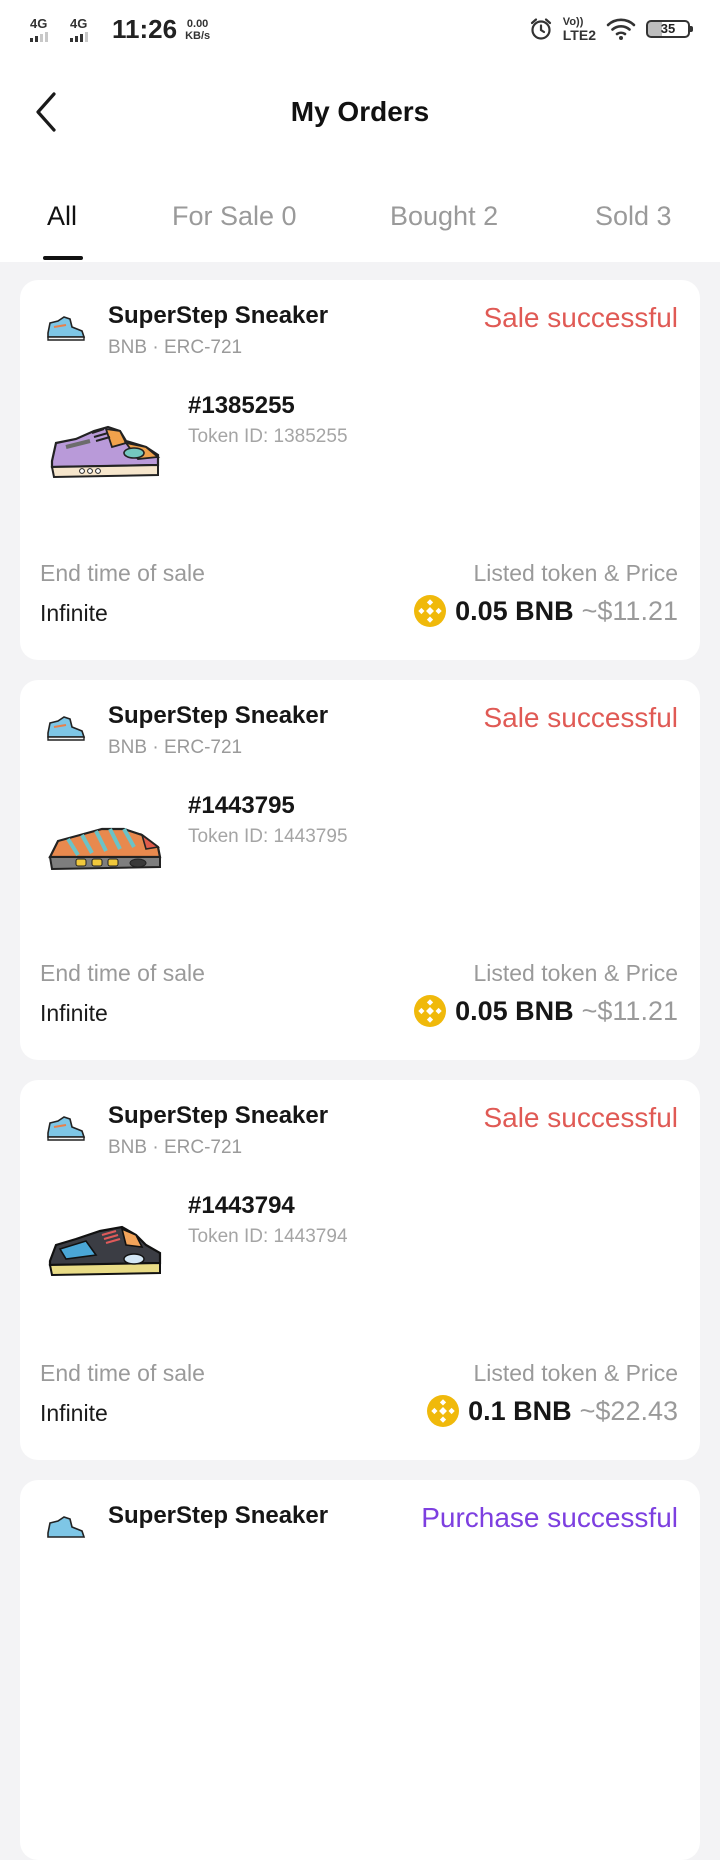 Image resolution: width=720 pixels, height=1860 pixels. What do you see at coordinates (360, 32) in the screenshot?
I see `status-bar: 4G 4G 11:26 0.00 KB/s Vo)) LTE2 35` at bounding box center [360, 32].